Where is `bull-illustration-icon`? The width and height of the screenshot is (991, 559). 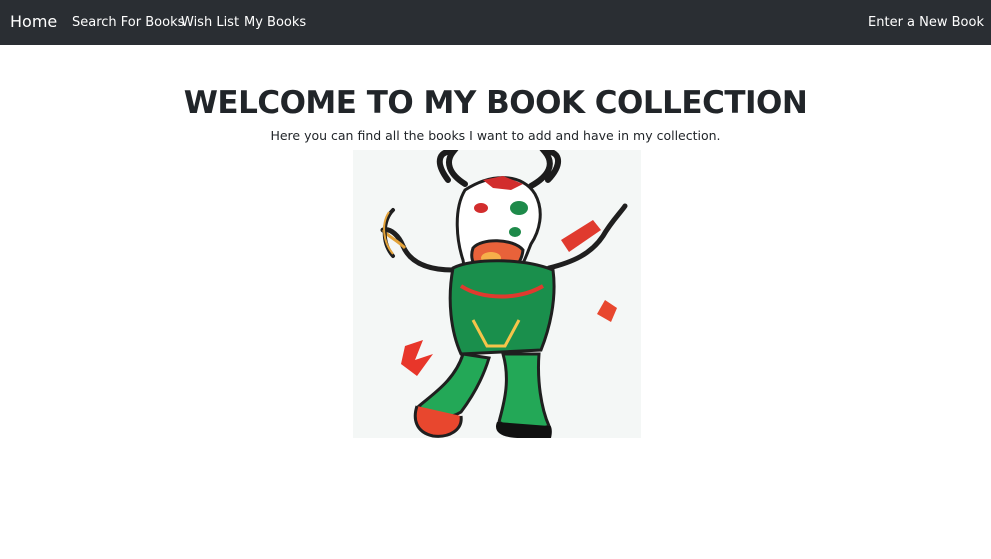
bull-illustration-icon is located at coordinates (497, 294).